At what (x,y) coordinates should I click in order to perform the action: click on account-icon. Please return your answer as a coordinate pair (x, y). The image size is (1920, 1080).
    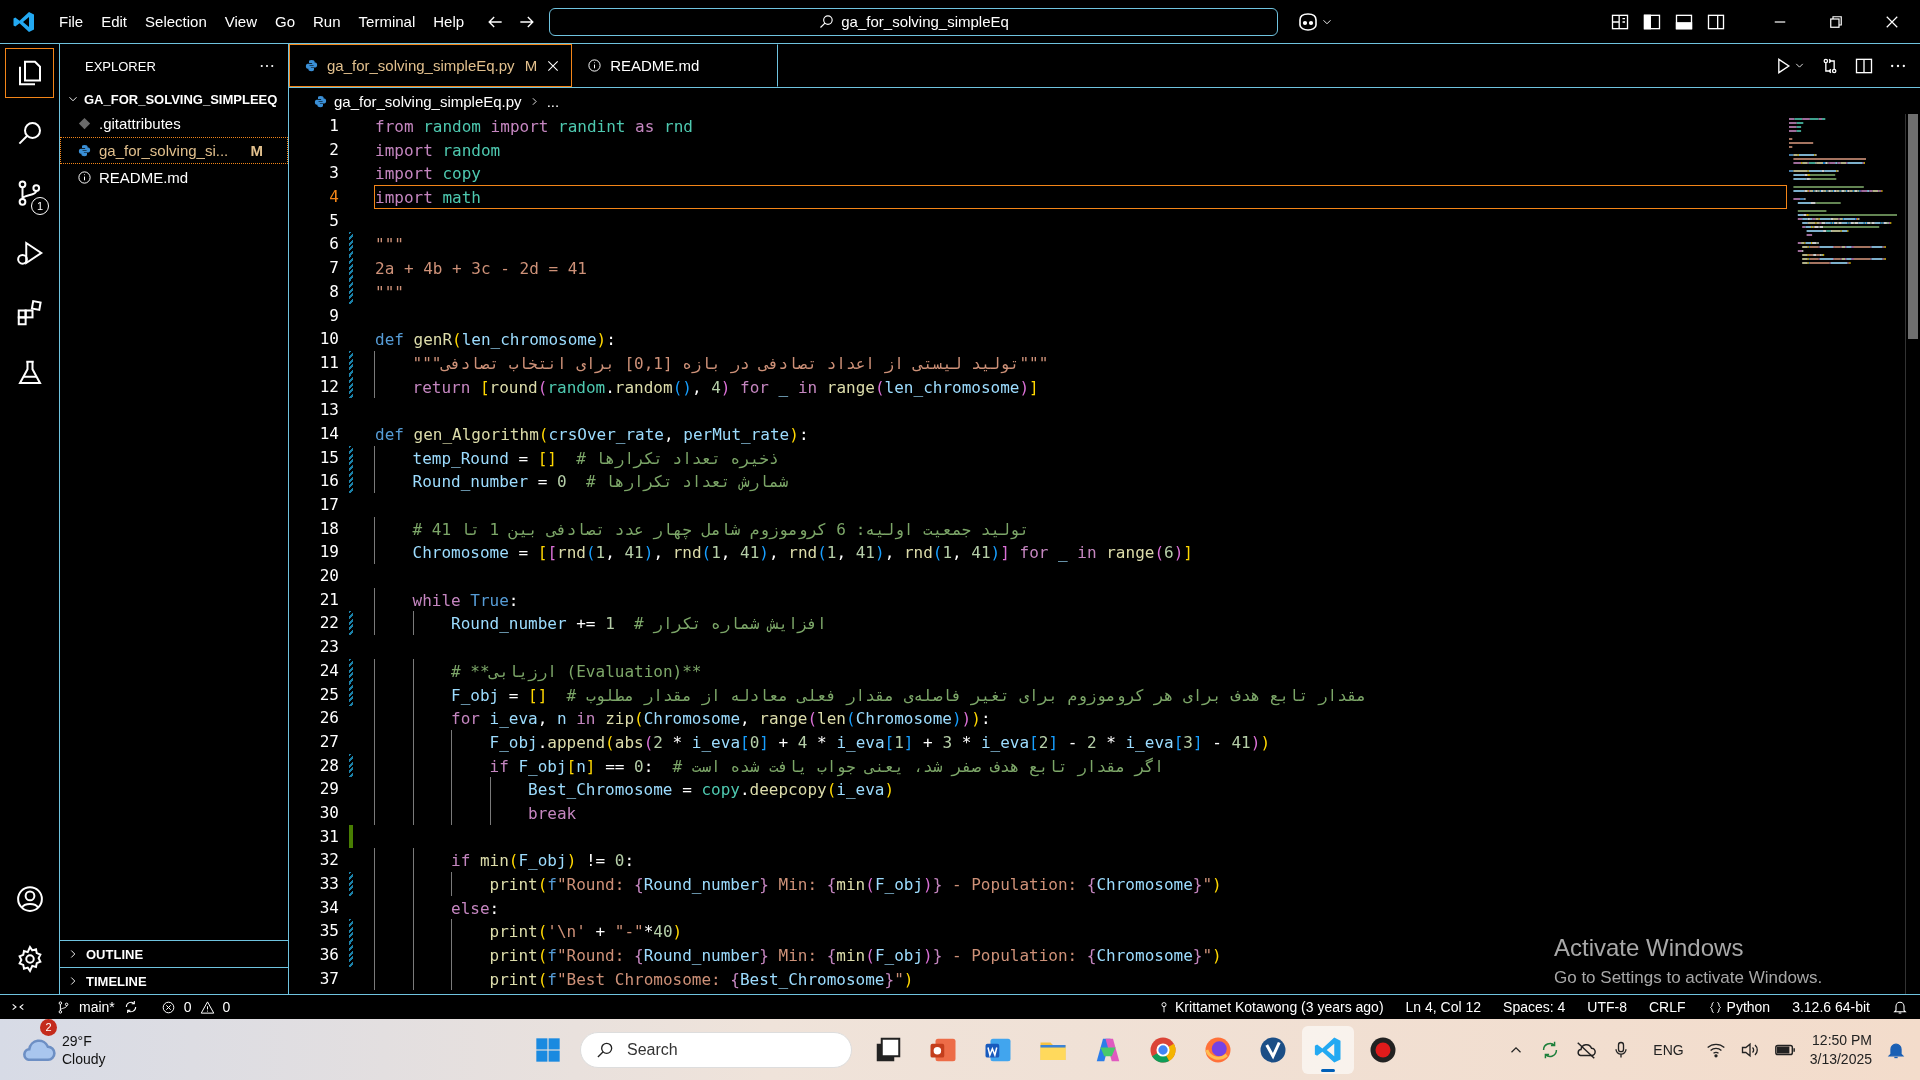
    Looking at the image, I should click on (29, 899).